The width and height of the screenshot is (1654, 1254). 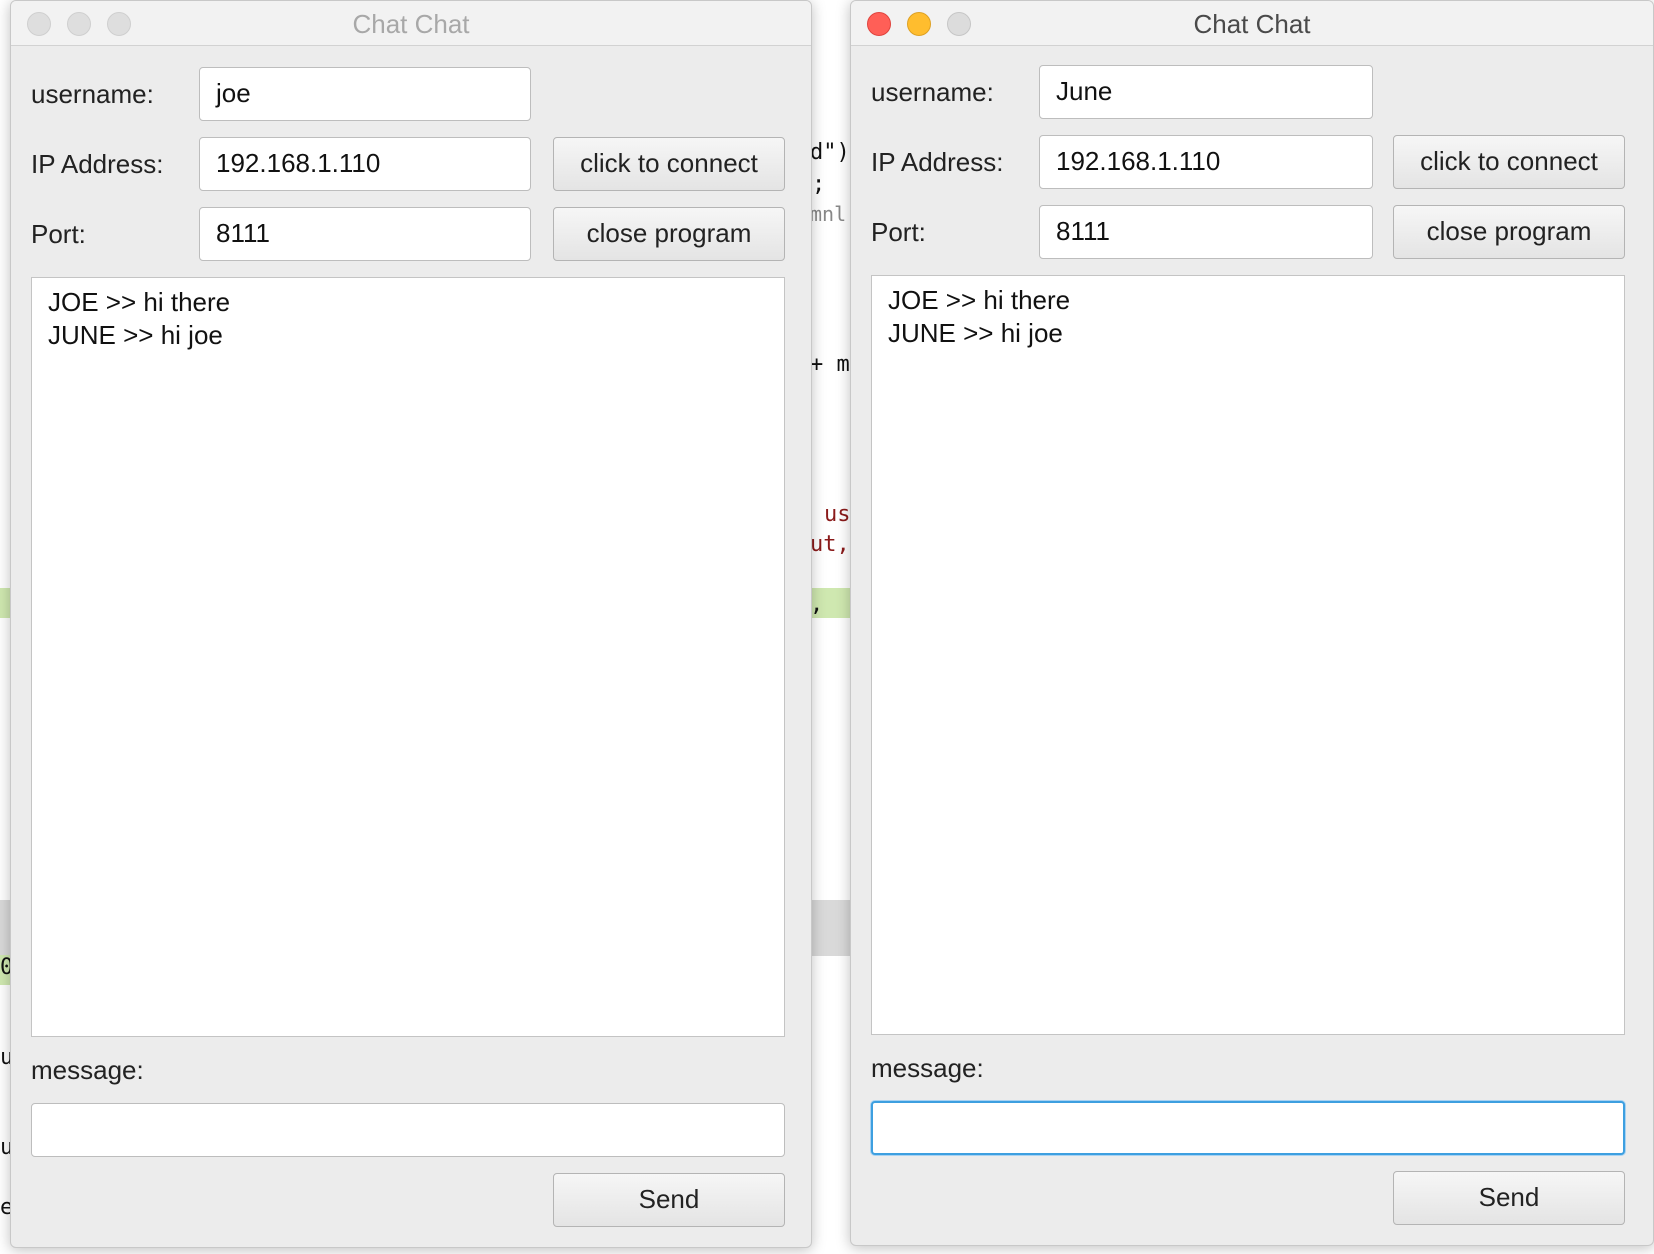 What do you see at coordinates (830, 364) in the screenshot?
I see `code-fragment: + m` at bounding box center [830, 364].